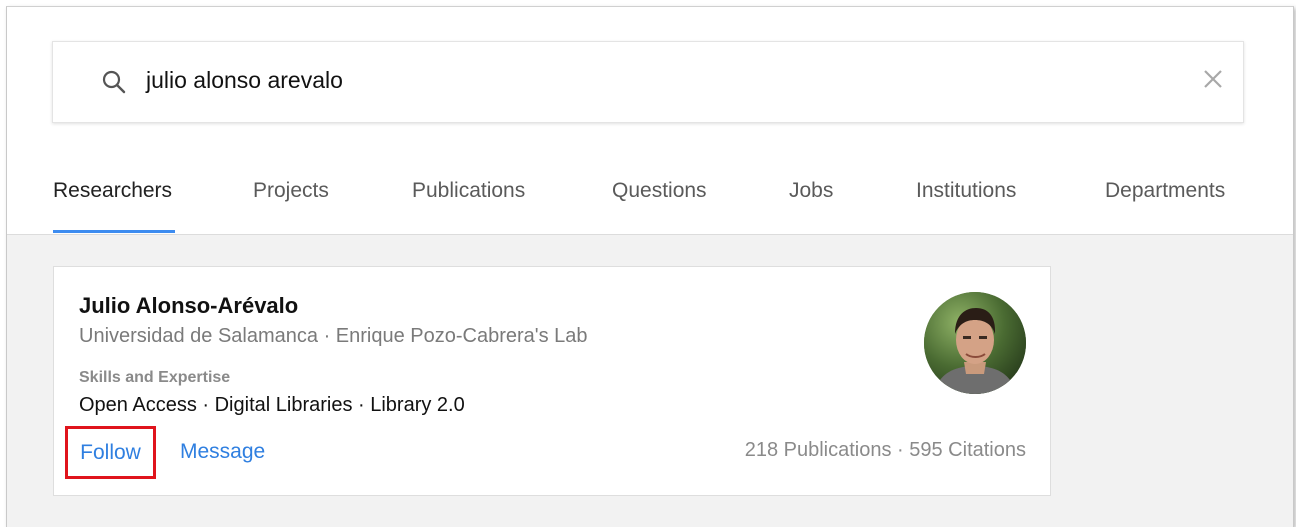 This screenshot has height=527, width=1296. Describe the element at coordinates (222, 452) in the screenshot. I see `message-button: Message` at that location.